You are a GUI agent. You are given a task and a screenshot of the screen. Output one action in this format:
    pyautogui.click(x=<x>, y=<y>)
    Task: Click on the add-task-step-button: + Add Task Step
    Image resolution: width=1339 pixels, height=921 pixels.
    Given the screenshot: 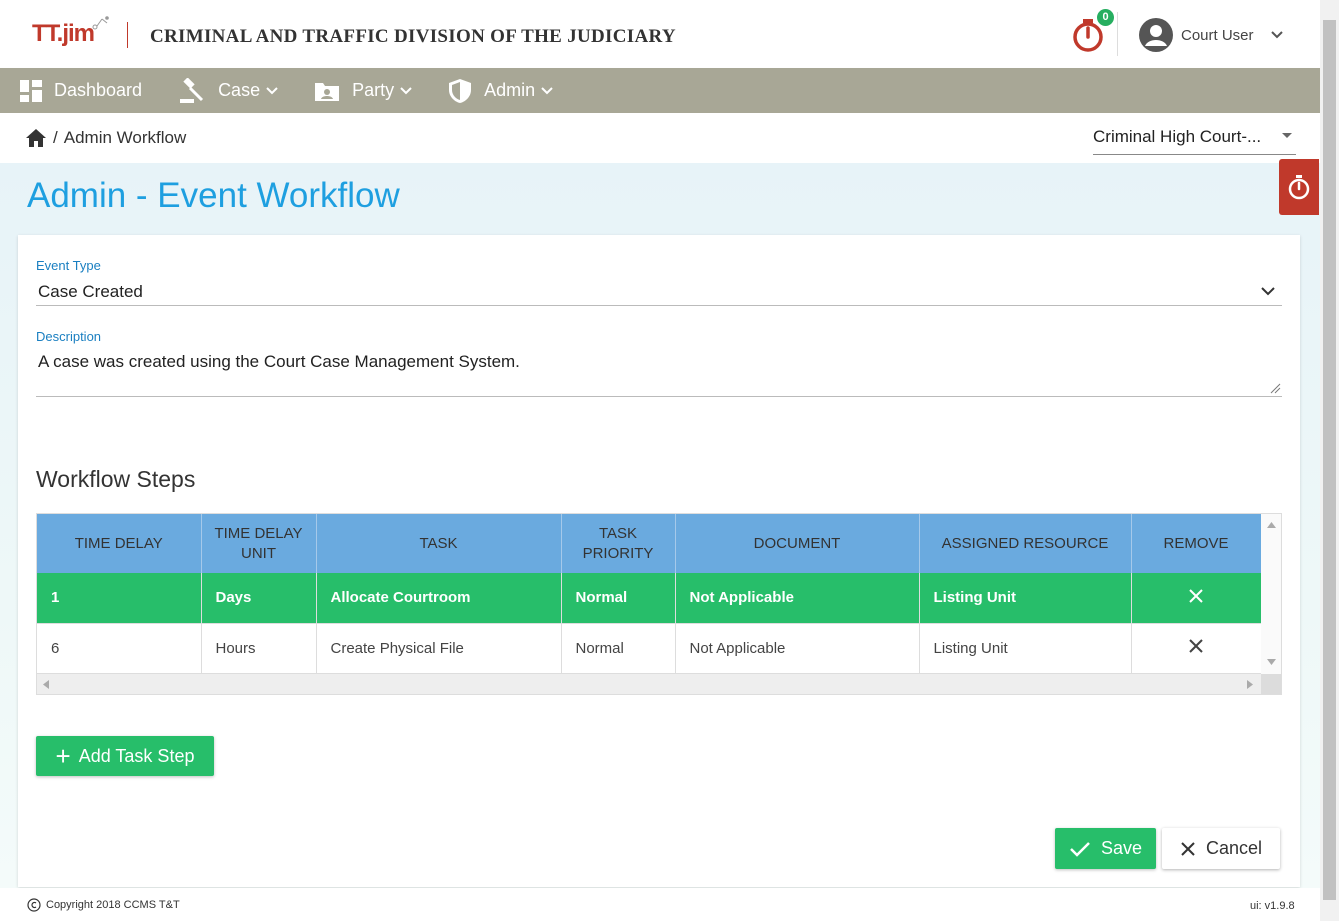 What is the action you would take?
    pyautogui.click(x=125, y=756)
    